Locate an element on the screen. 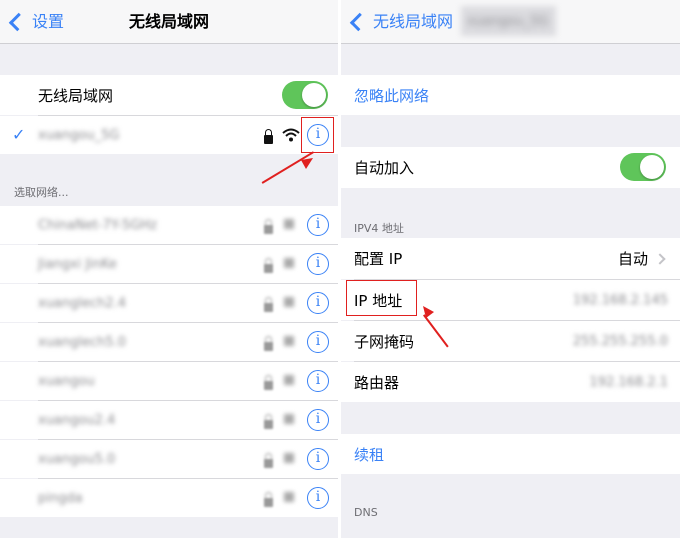 Image resolution: width=680 pixels, height=538 pixels. back-button: 无线局域网 is located at coordinates (401, 22).